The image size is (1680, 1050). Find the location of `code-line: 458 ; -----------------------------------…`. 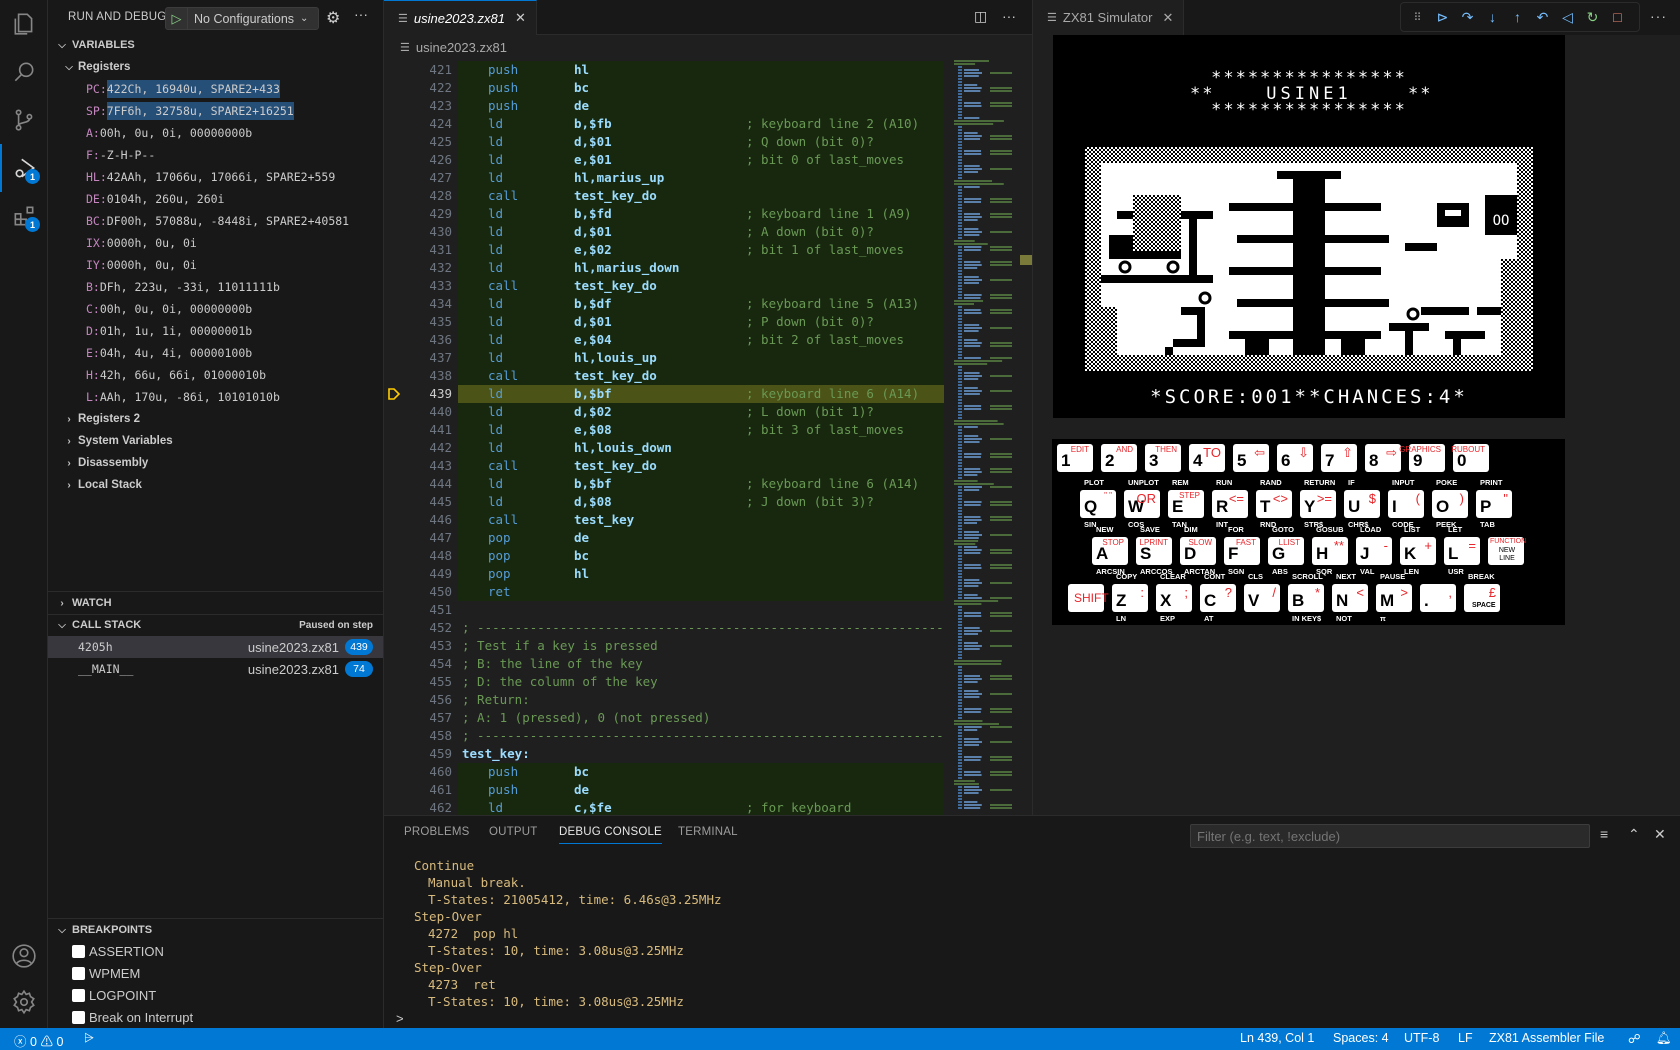

code-line: 458 ; -----------------------------------… is located at coordinates (664, 736).